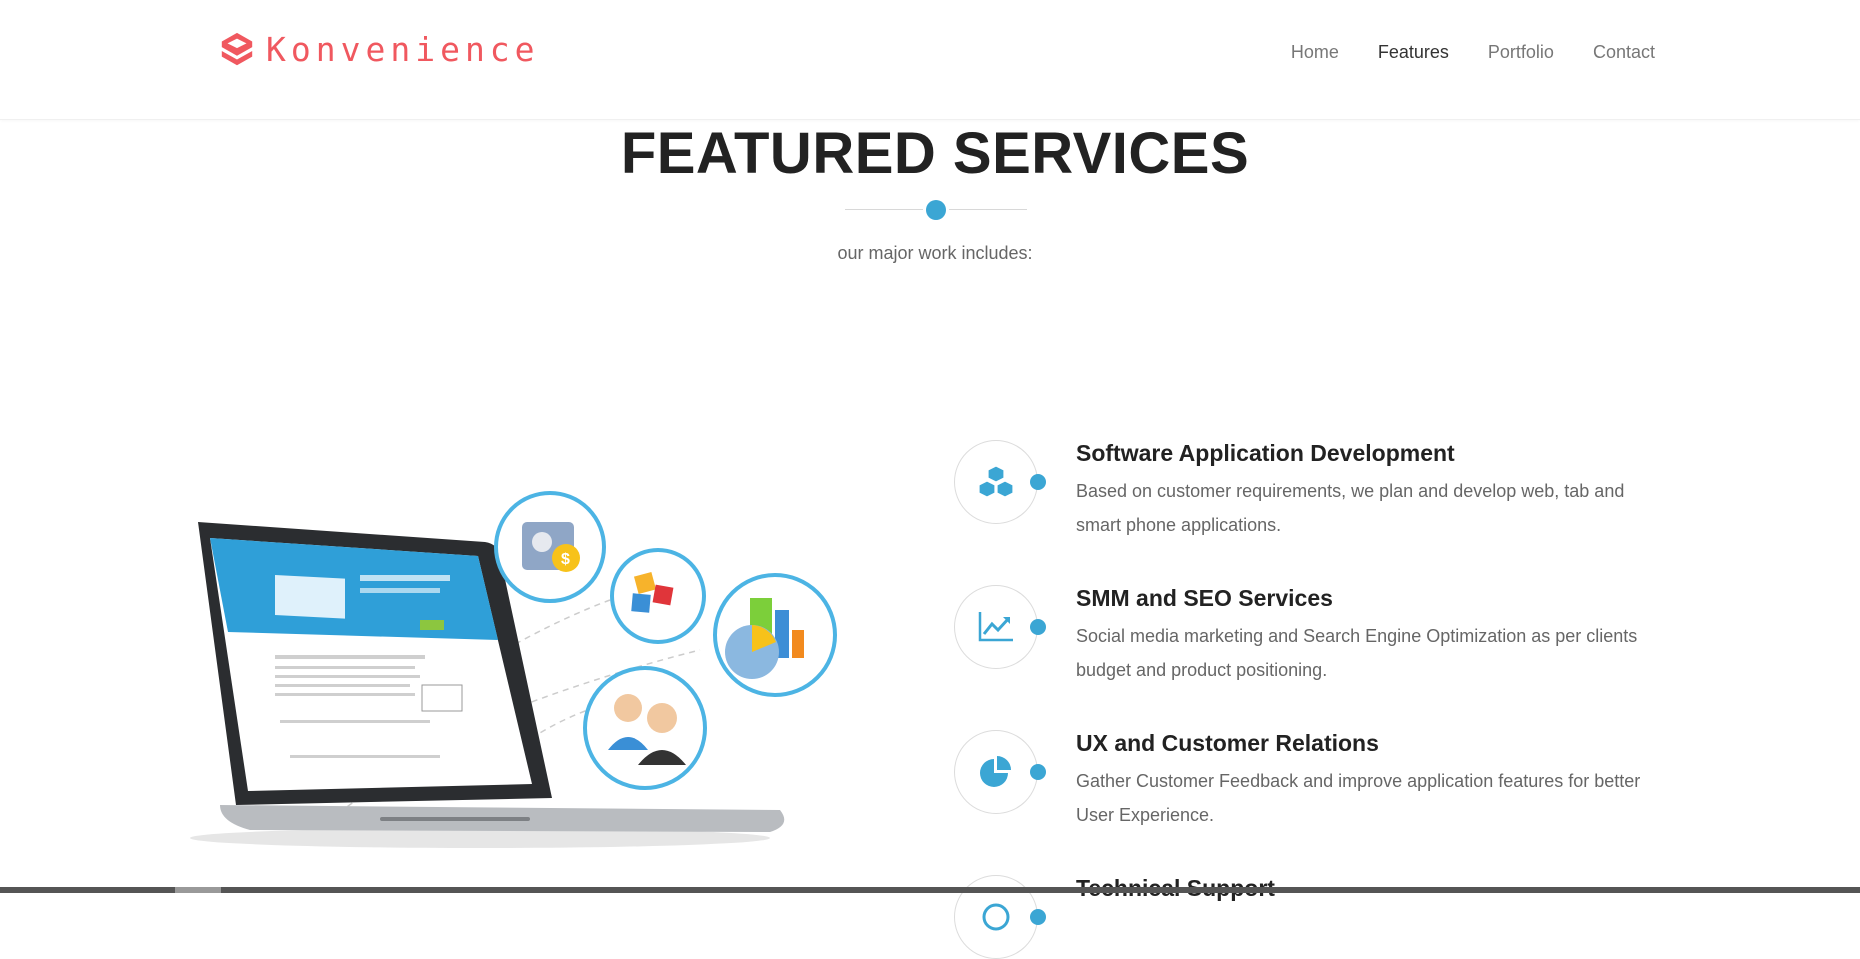 Image resolution: width=1860 pixels, height=959 pixels. I want to click on line-chart-icon, so click(995, 627).